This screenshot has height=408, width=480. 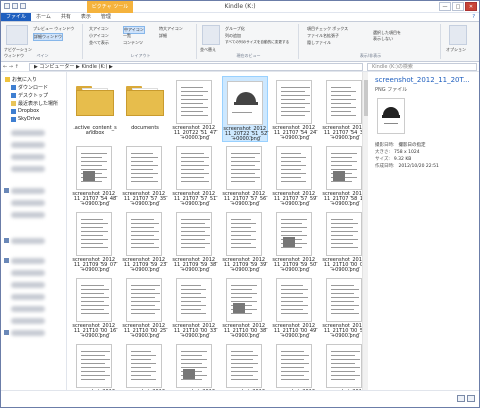 I want to click on nav-desktop: デスクトップ, so click(x=29, y=95).